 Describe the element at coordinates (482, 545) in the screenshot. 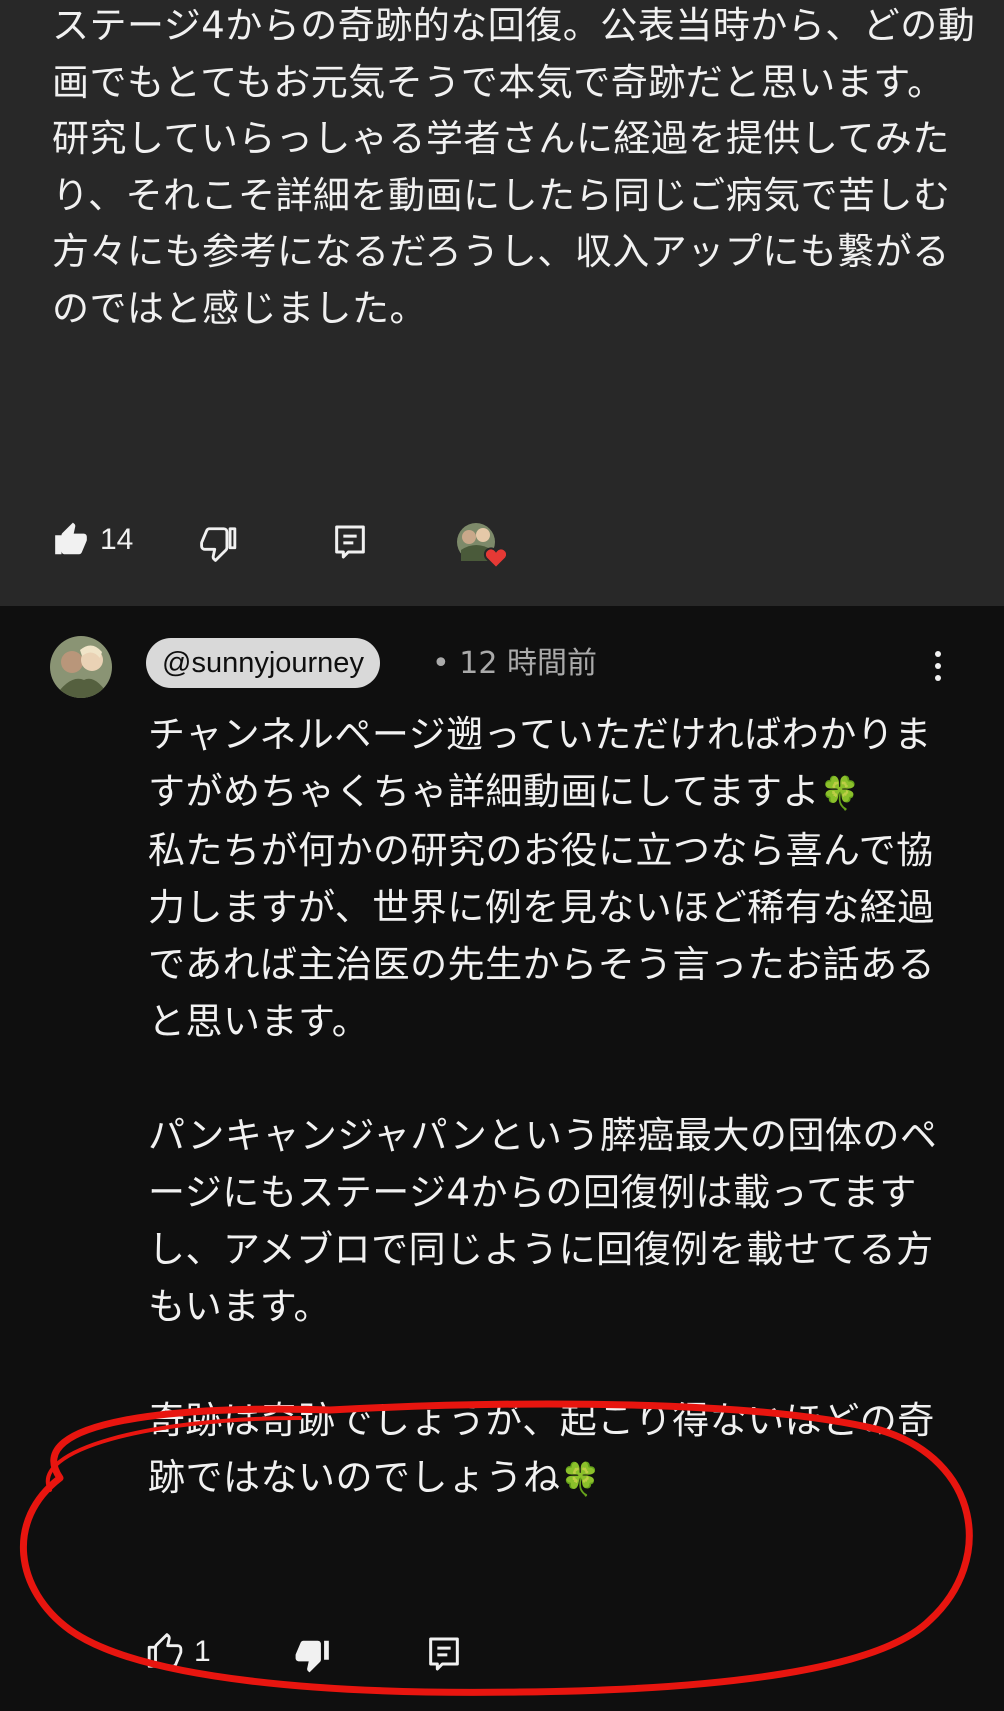

I see `creator-heart-icon` at that location.